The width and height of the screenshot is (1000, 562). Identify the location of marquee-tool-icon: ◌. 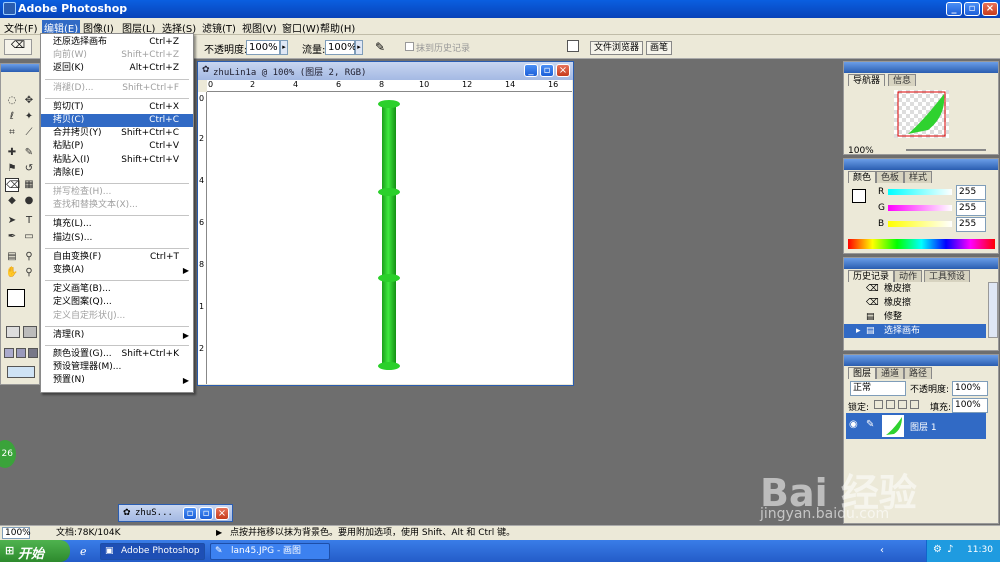
(12, 101).